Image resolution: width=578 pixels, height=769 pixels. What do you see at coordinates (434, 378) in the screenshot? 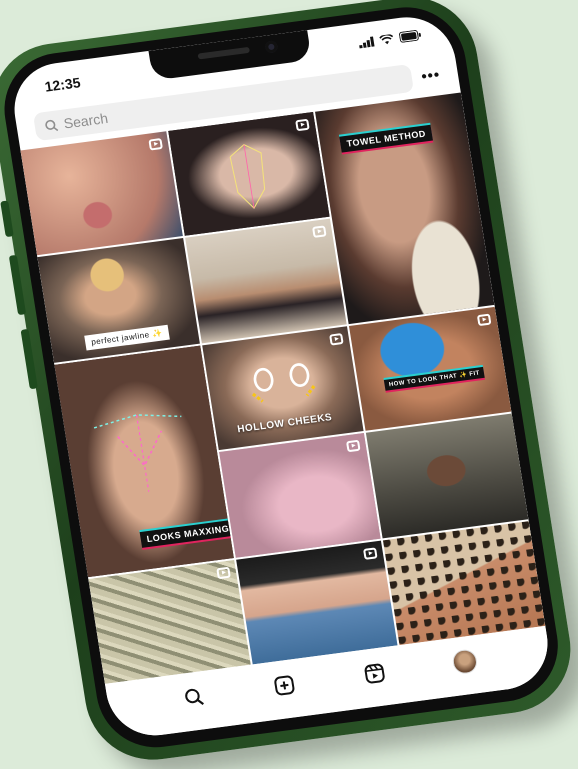
I see `tile-caption: HOW TO LOOK THAT ✨ FIT` at bounding box center [434, 378].